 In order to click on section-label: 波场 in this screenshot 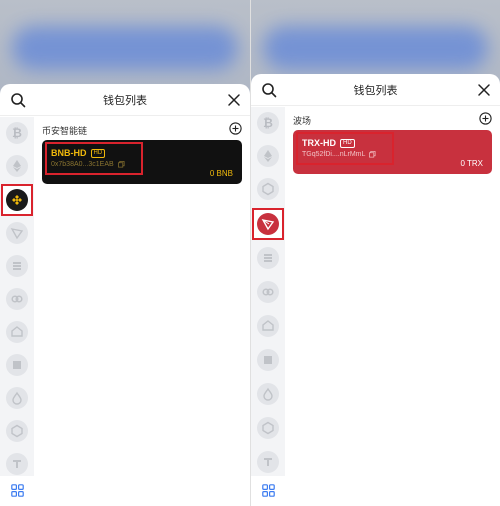, I will do `click(302, 121)`.